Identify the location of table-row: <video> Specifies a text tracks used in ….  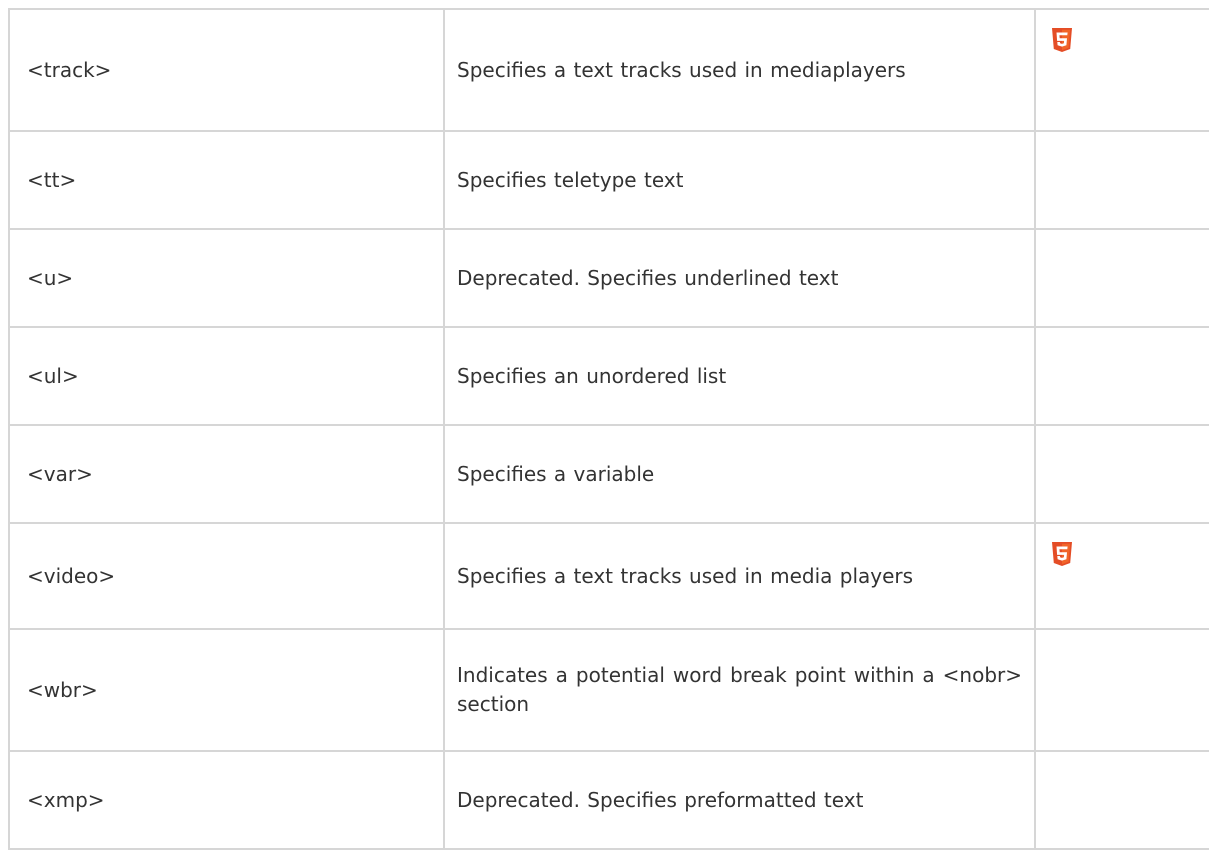
(608, 576).